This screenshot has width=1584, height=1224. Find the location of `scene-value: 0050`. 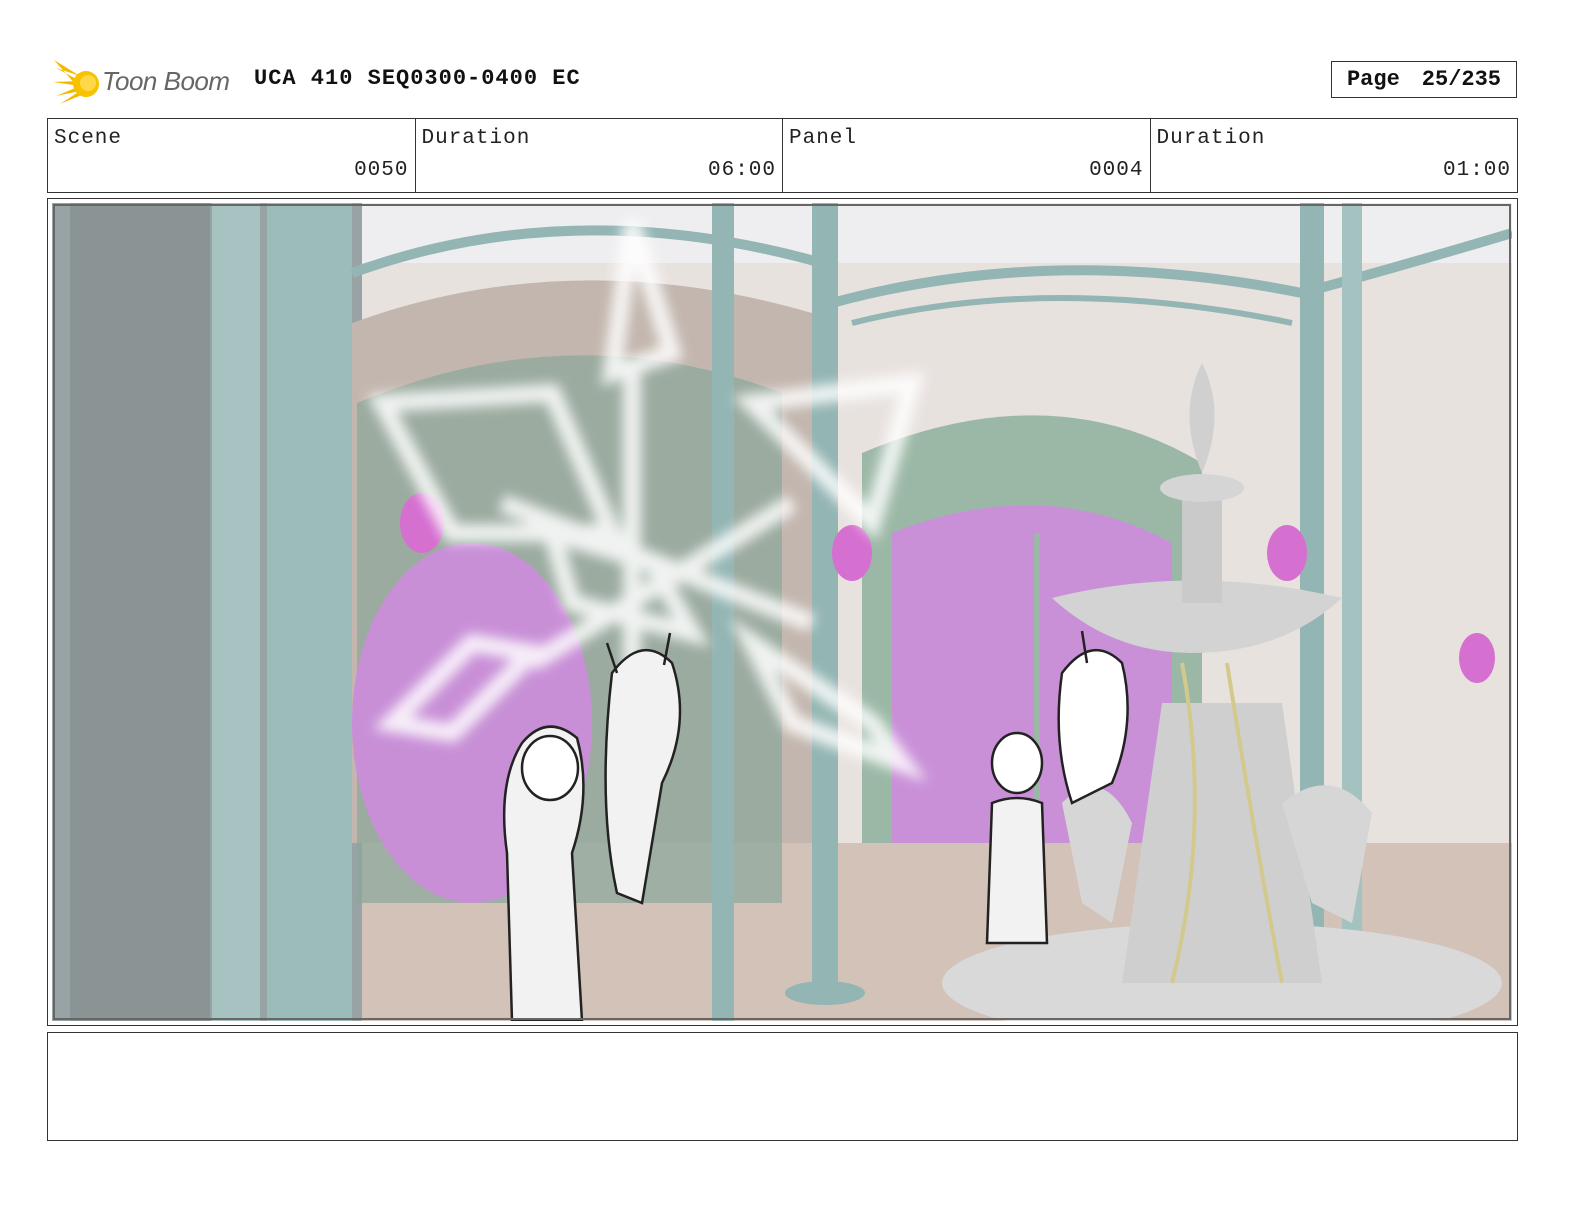

scene-value: 0050 is located at coordinates (381, 170).